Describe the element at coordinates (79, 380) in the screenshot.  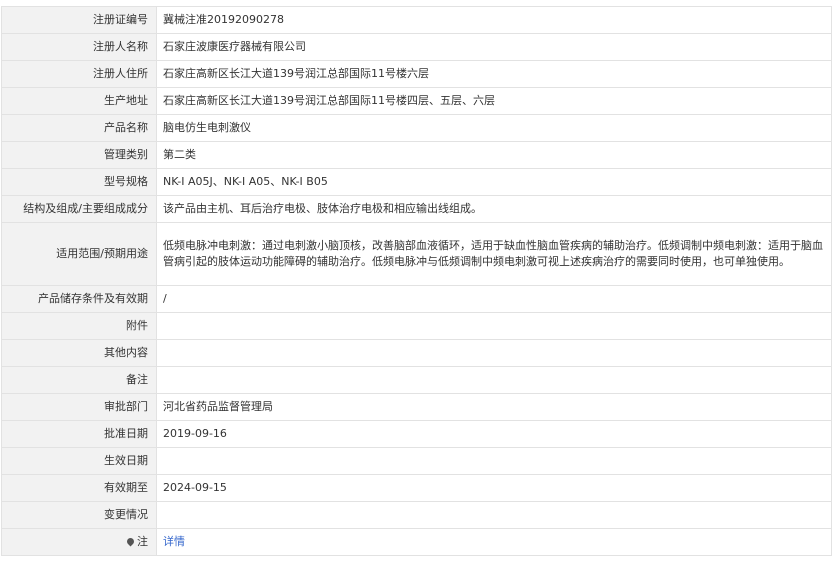
I see `row-label: 备注` at that location.